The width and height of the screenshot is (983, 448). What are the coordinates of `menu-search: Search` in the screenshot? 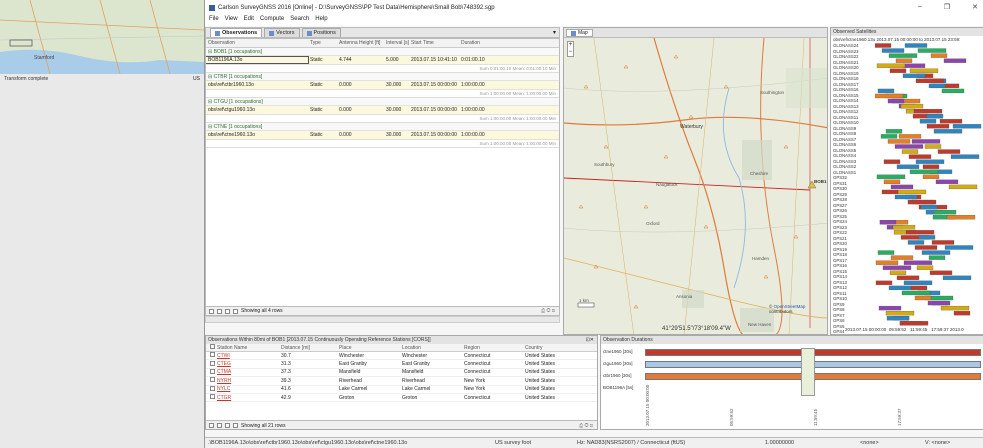 It's located at (299, 21).